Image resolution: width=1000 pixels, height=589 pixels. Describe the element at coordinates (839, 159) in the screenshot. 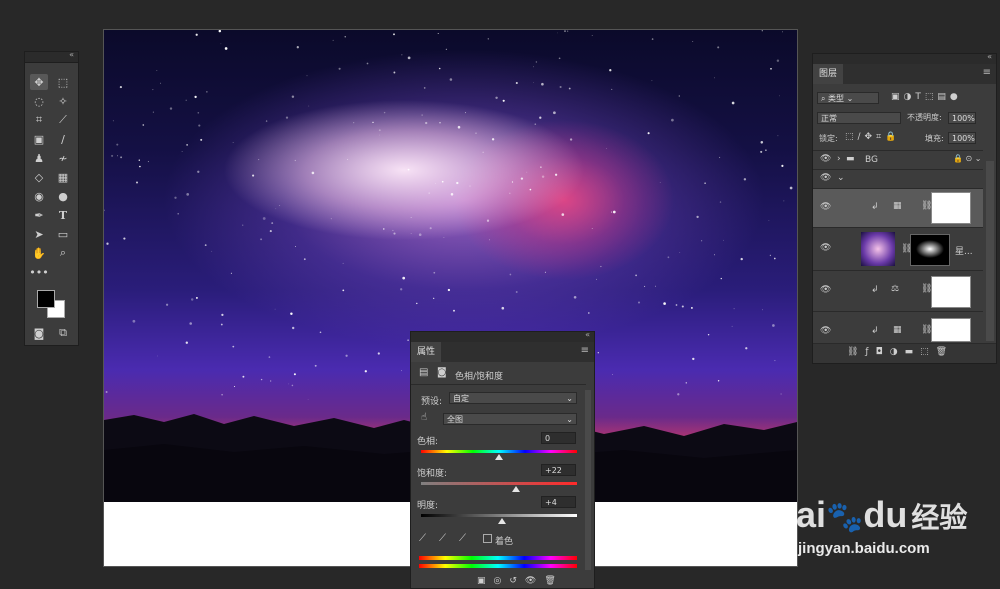

I see `expand-chevron-icon: ›` at that location.